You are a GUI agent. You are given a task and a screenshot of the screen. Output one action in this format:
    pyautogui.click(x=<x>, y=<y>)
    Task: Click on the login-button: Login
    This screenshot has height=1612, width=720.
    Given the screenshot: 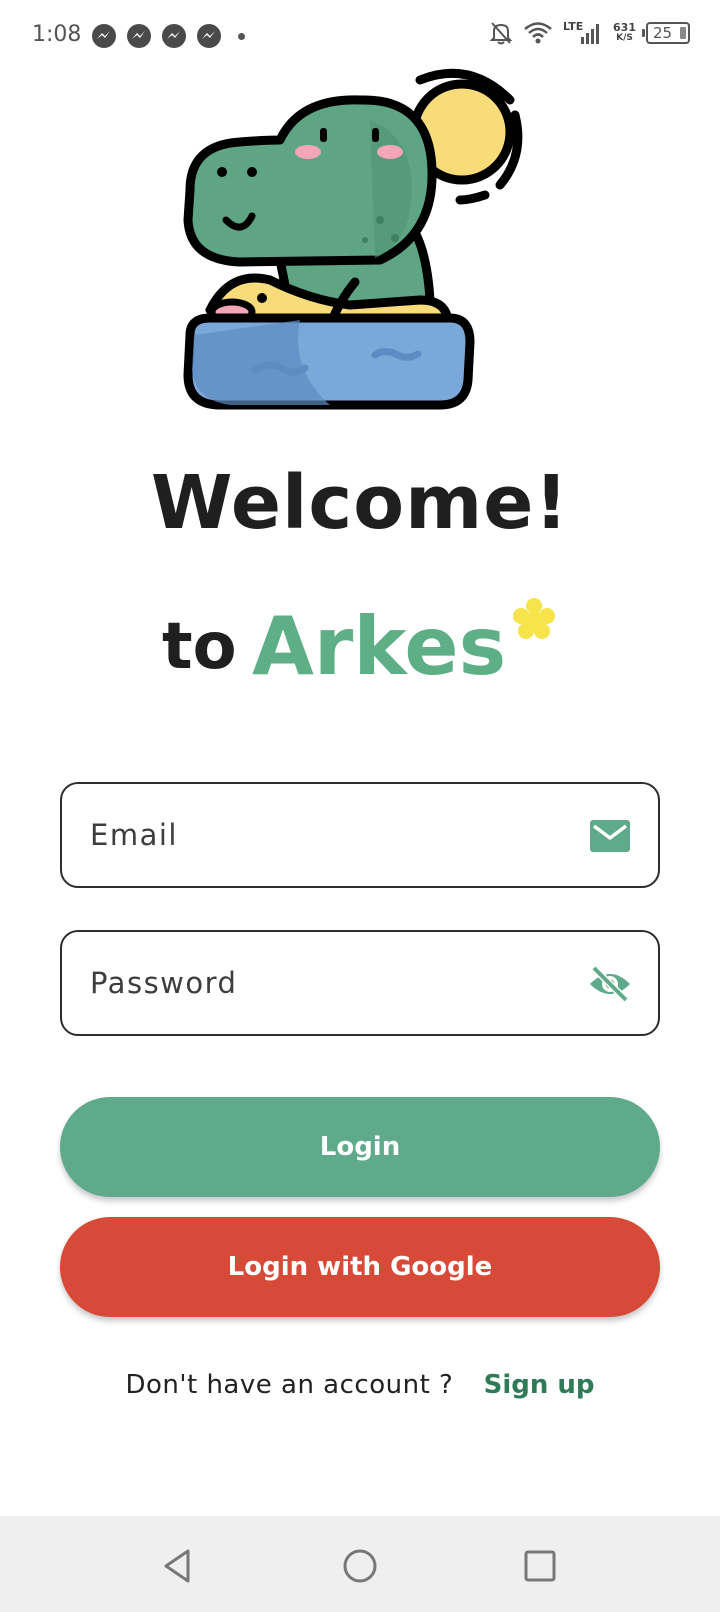 What is the action you would take?
    pyautogui.click(x=360, y=1147)
    